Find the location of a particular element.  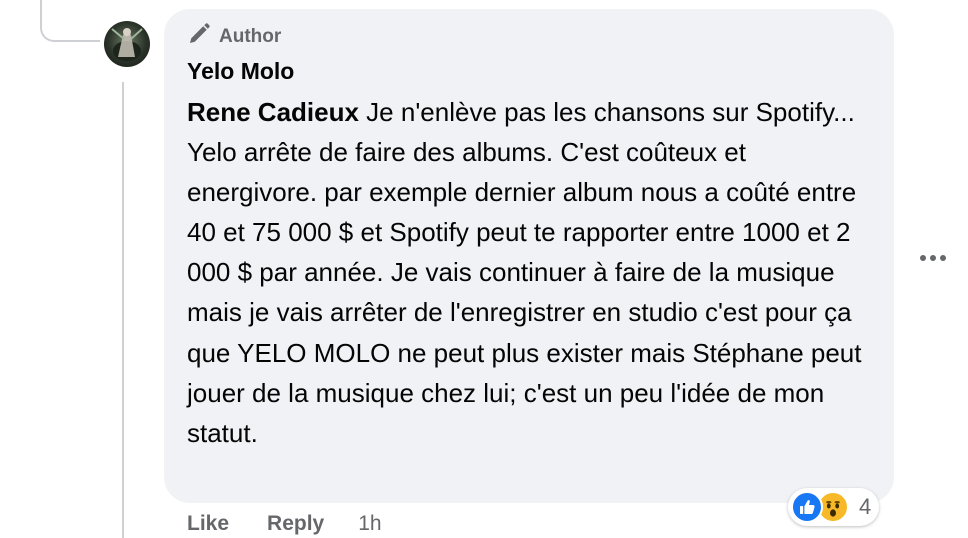

author-badge-label: Author is located at coordinates (250, 36).